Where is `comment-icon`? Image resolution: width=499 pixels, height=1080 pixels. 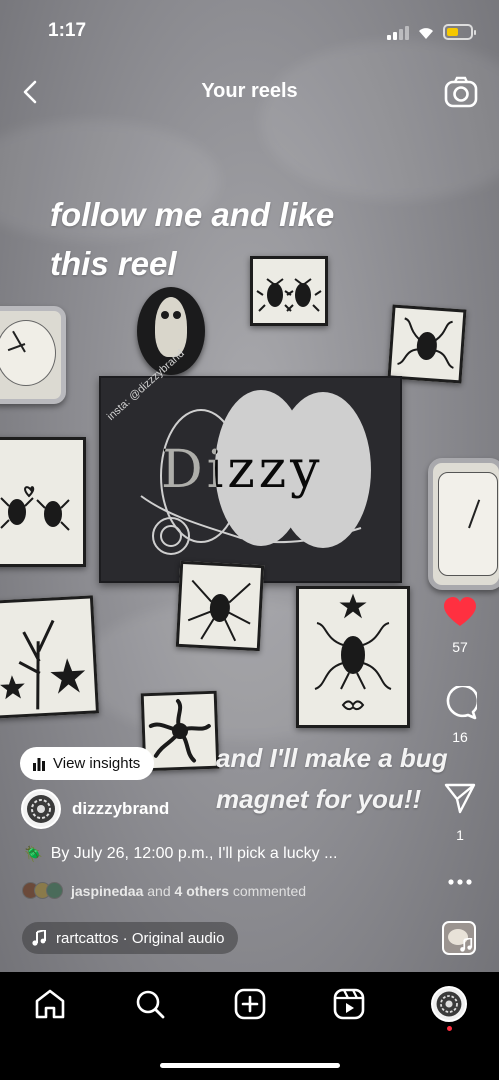
comment-icon is located at coordinates (463, 702).